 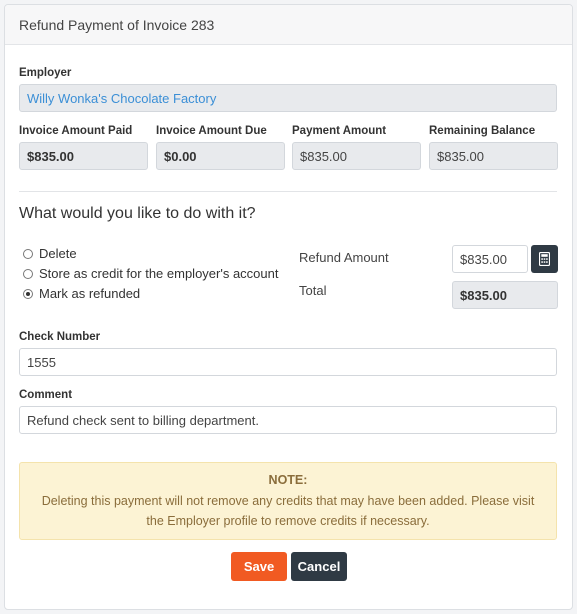 What do you see at coordinates (90, 293) in the screenshot?
I see `option-mark-refunded-label: Mark as refunded` at bounding box center [90, 293].